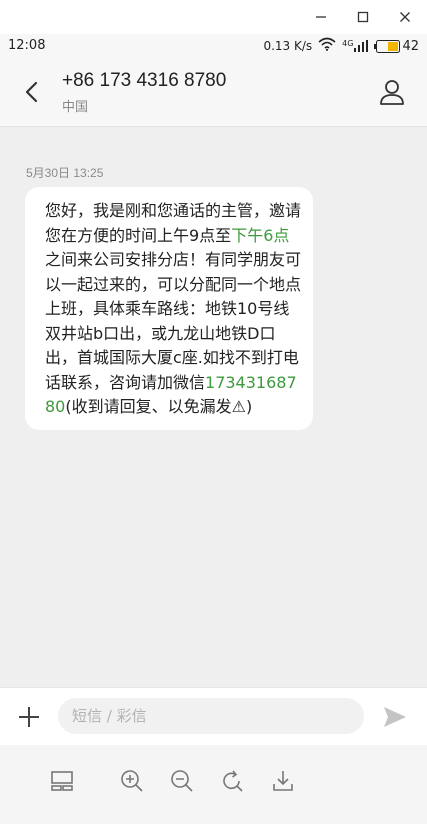 The width and height of the screenshot is (427, 824). Describe the element at coordinates (260, 235) in the screenshot. I see `time-link: 下午6点` at that location.